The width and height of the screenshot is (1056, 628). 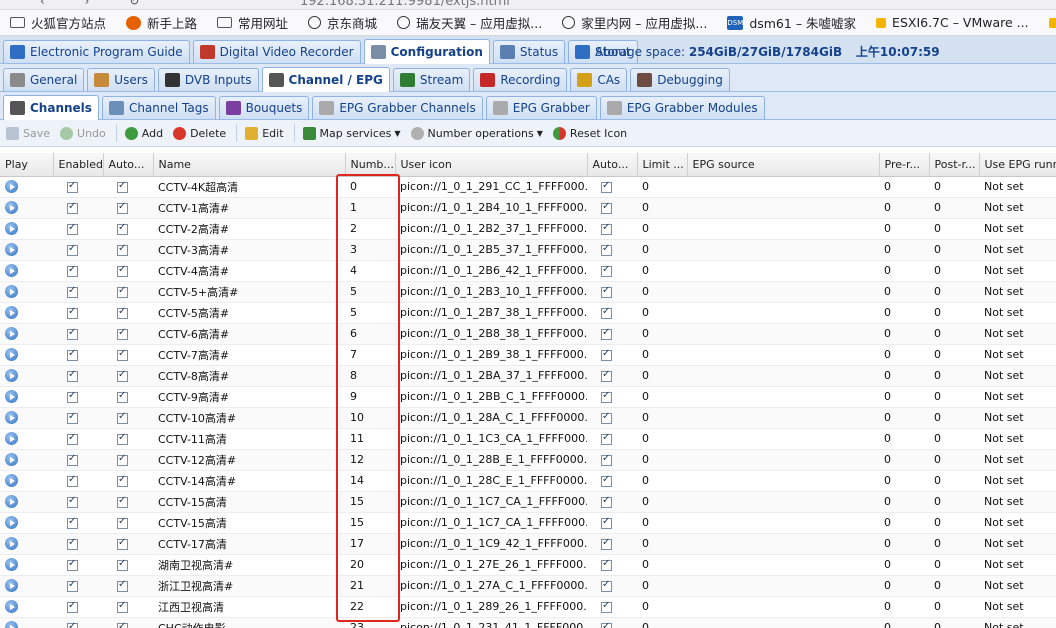 I want to click on delete-button: Delete, so click(x=199, y=133).